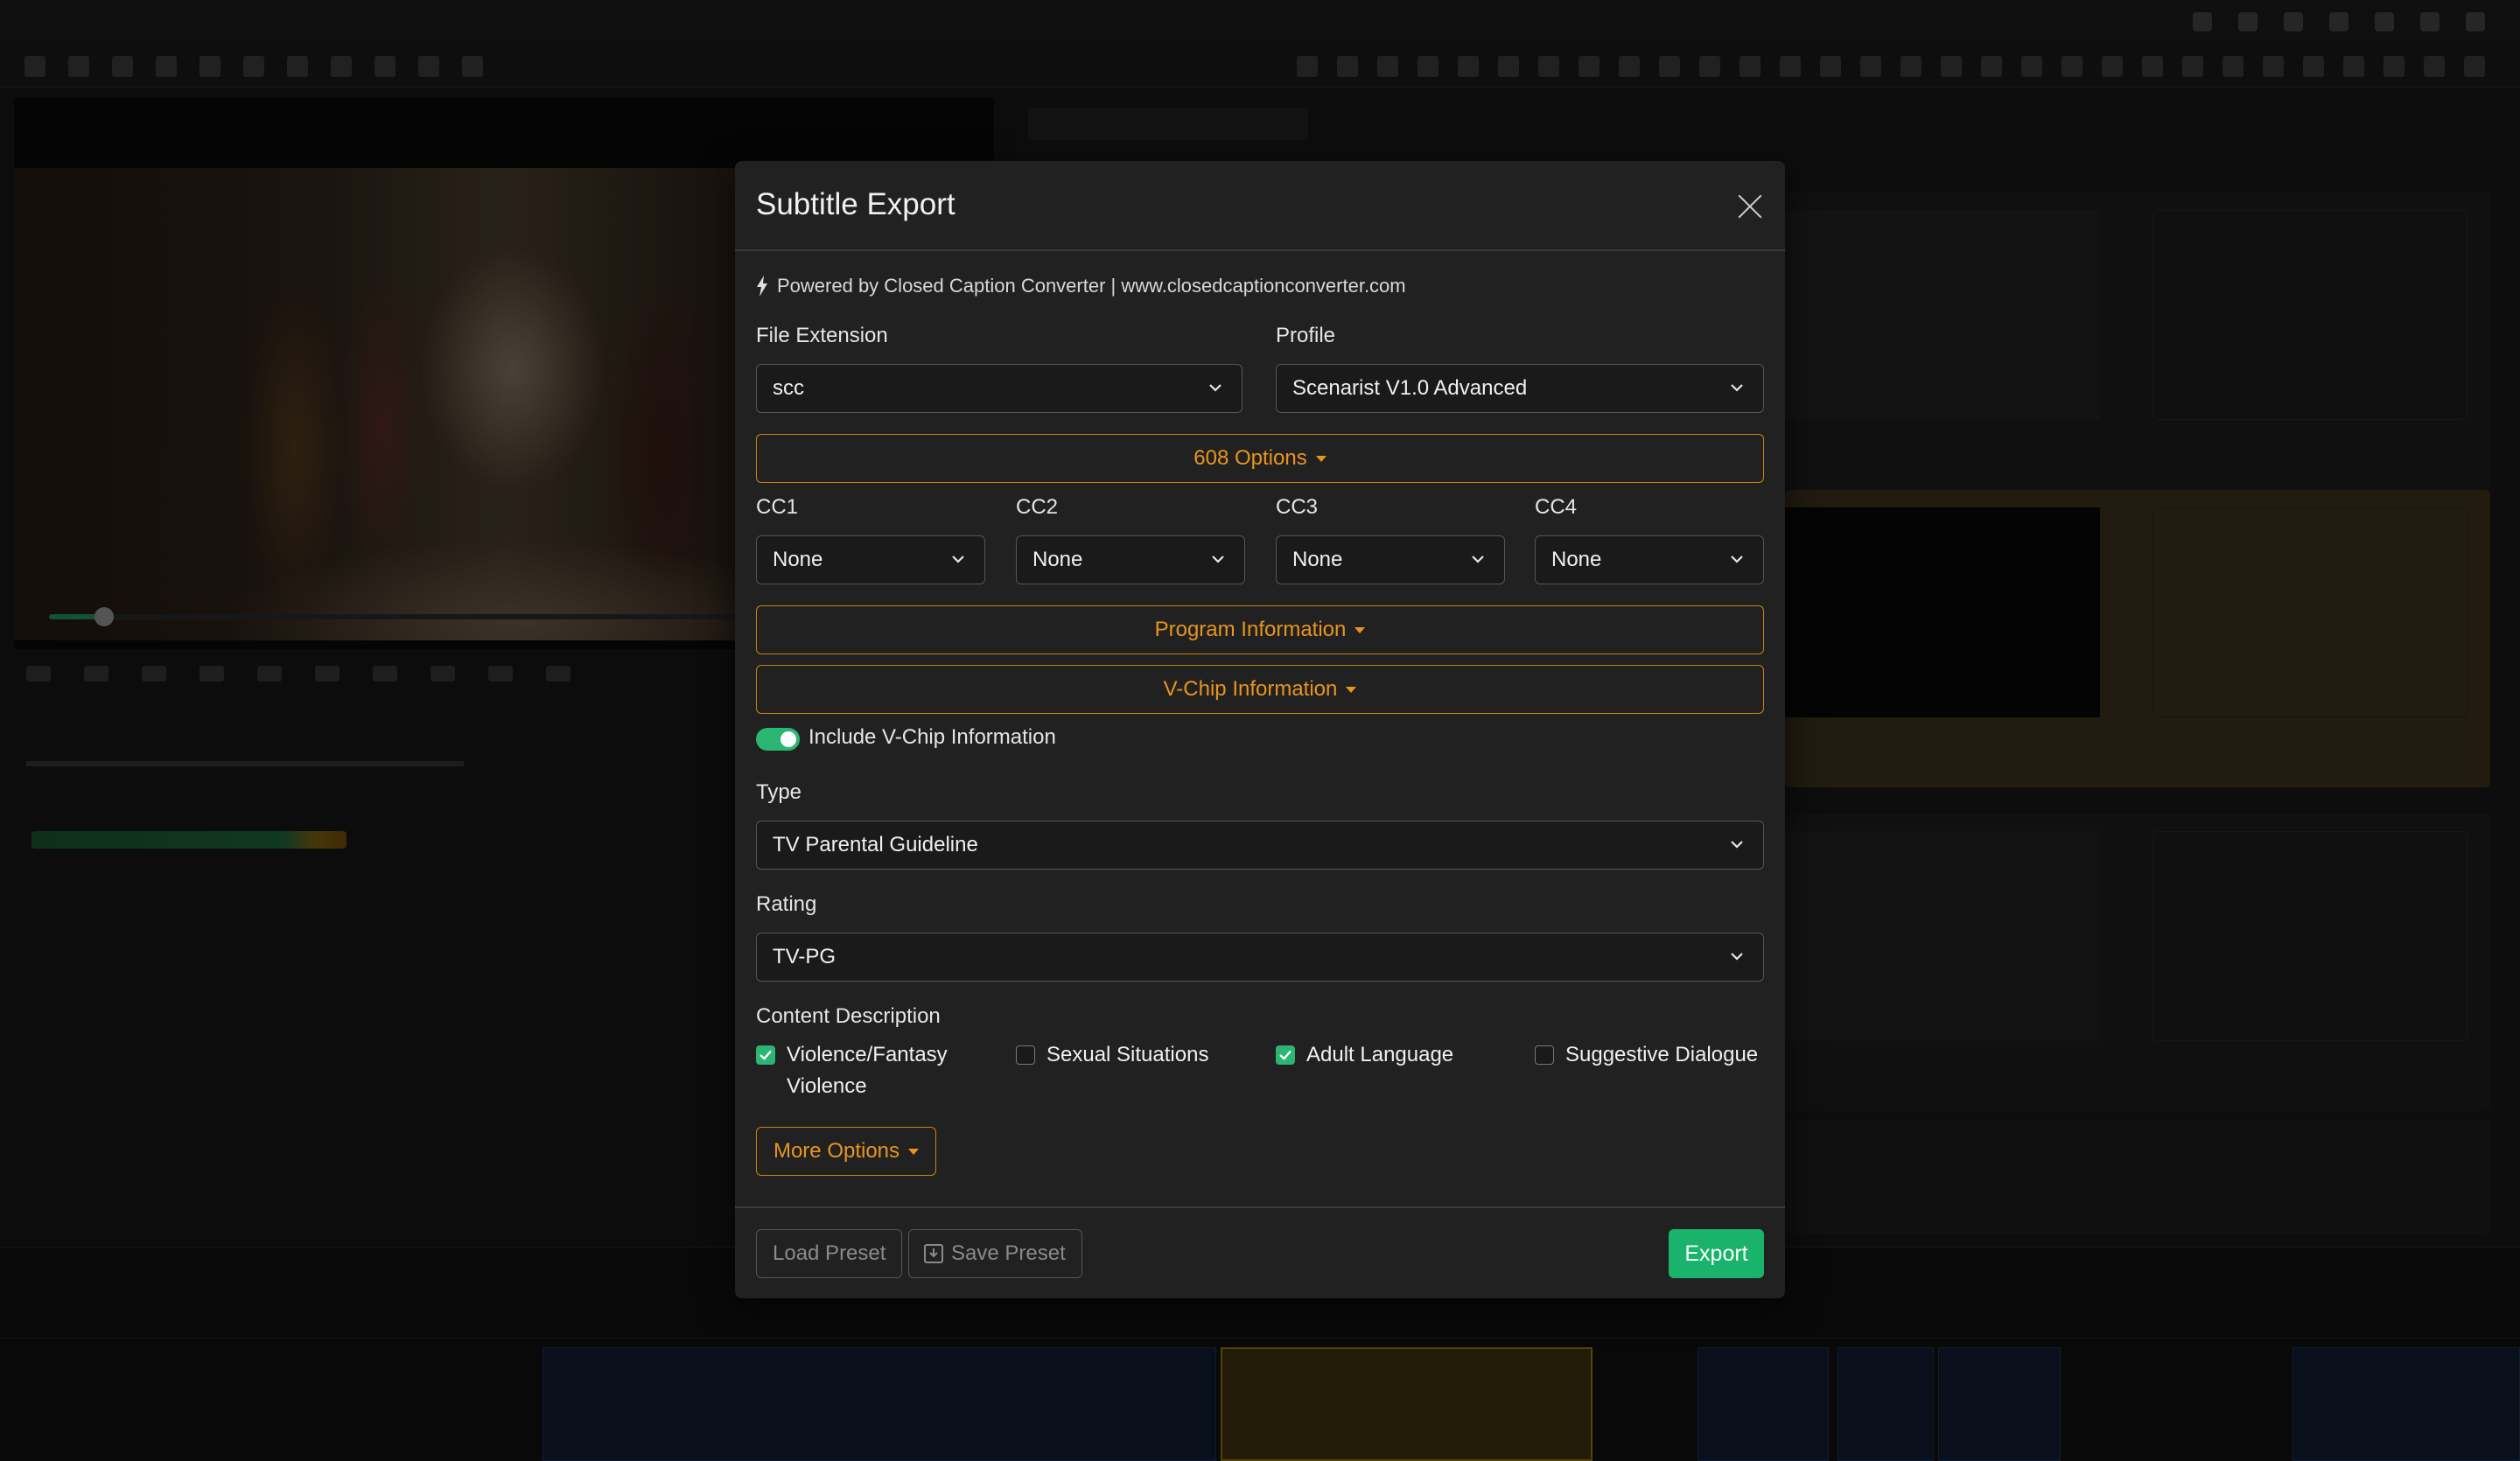 Image resolution: width=2520 pixels, height=1461 pixels. Describe the element at coordinates (1390, 559) in the screenshot. I see `cc3-select: None` at that location.